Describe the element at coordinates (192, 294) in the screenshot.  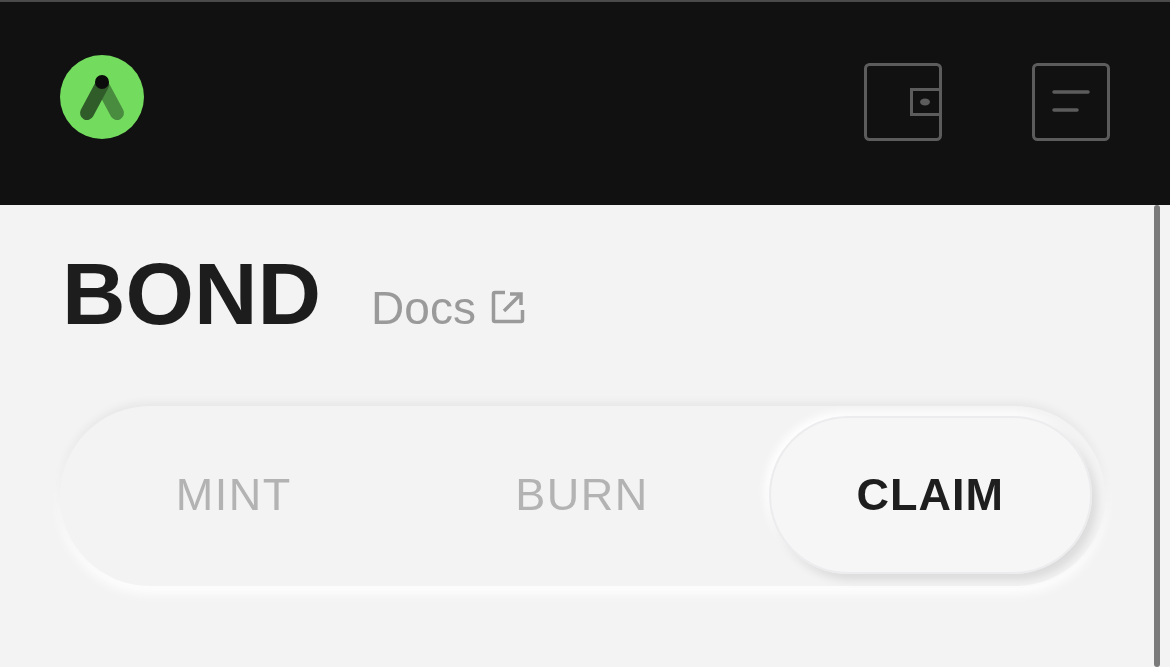
I see `page-title: BOND` at that location.